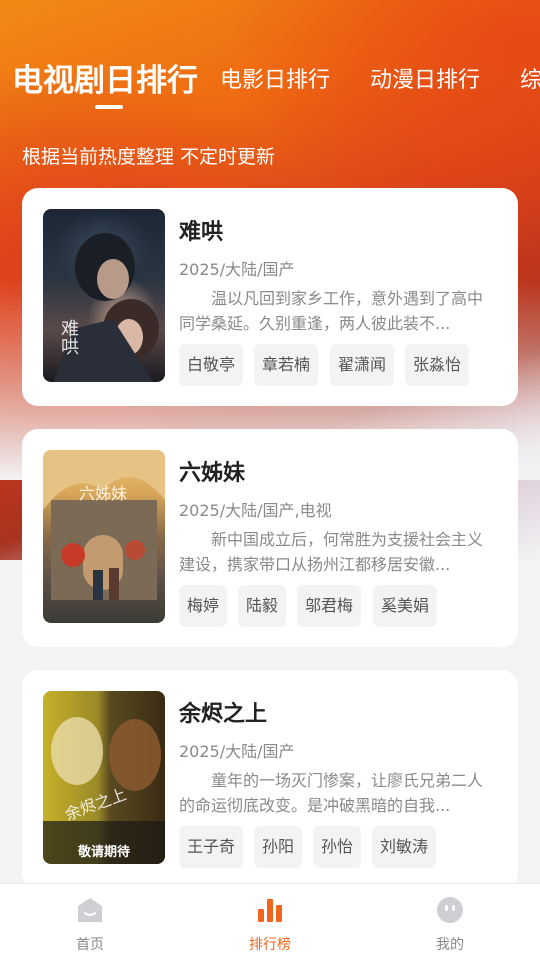 The height and width of the screenshot is (960, 540). Describe the element at coordinates (68, 337) in the screenshot. I see `poster-title: 难哄` at that location.